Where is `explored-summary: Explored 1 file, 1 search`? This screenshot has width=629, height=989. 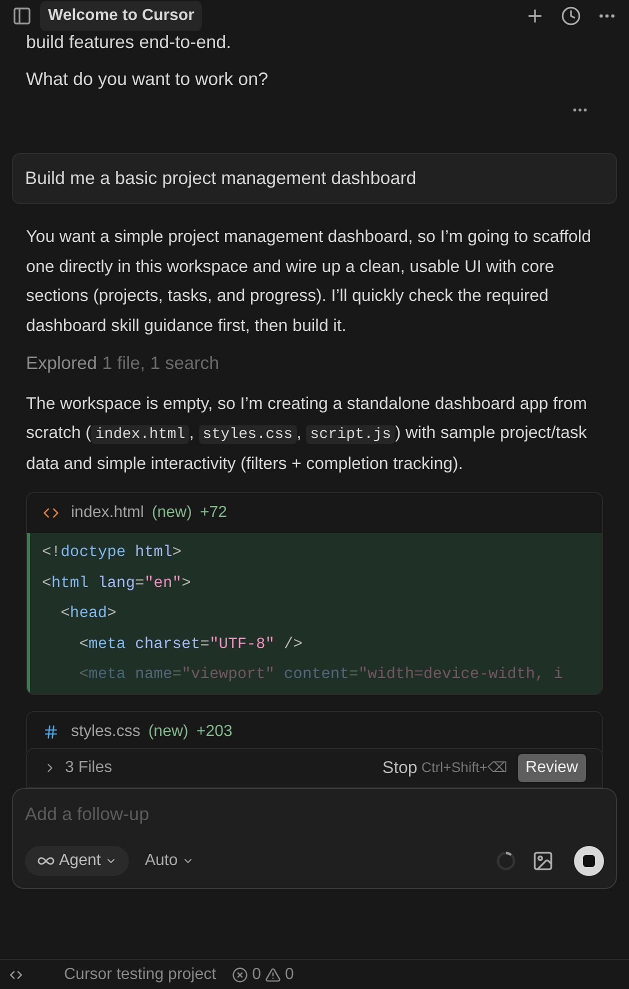
explored-summary: Explored 1 file, 1 search is located at coordinates (314, 363).